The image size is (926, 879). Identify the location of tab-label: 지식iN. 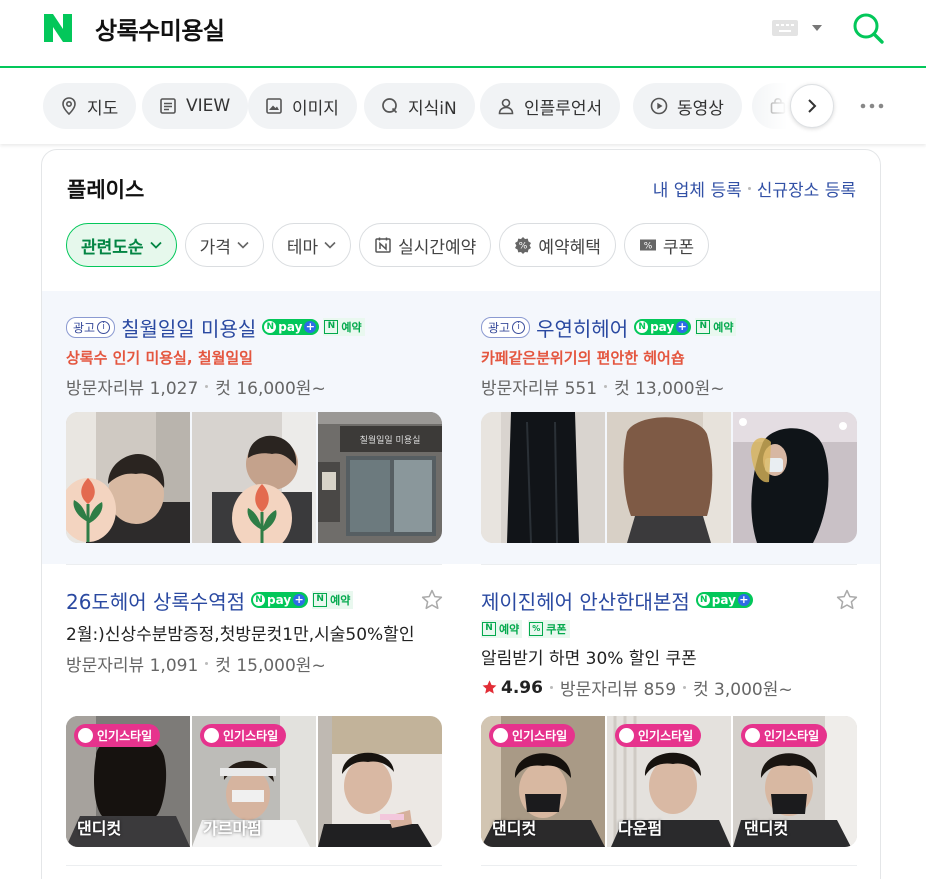
(432, 108).